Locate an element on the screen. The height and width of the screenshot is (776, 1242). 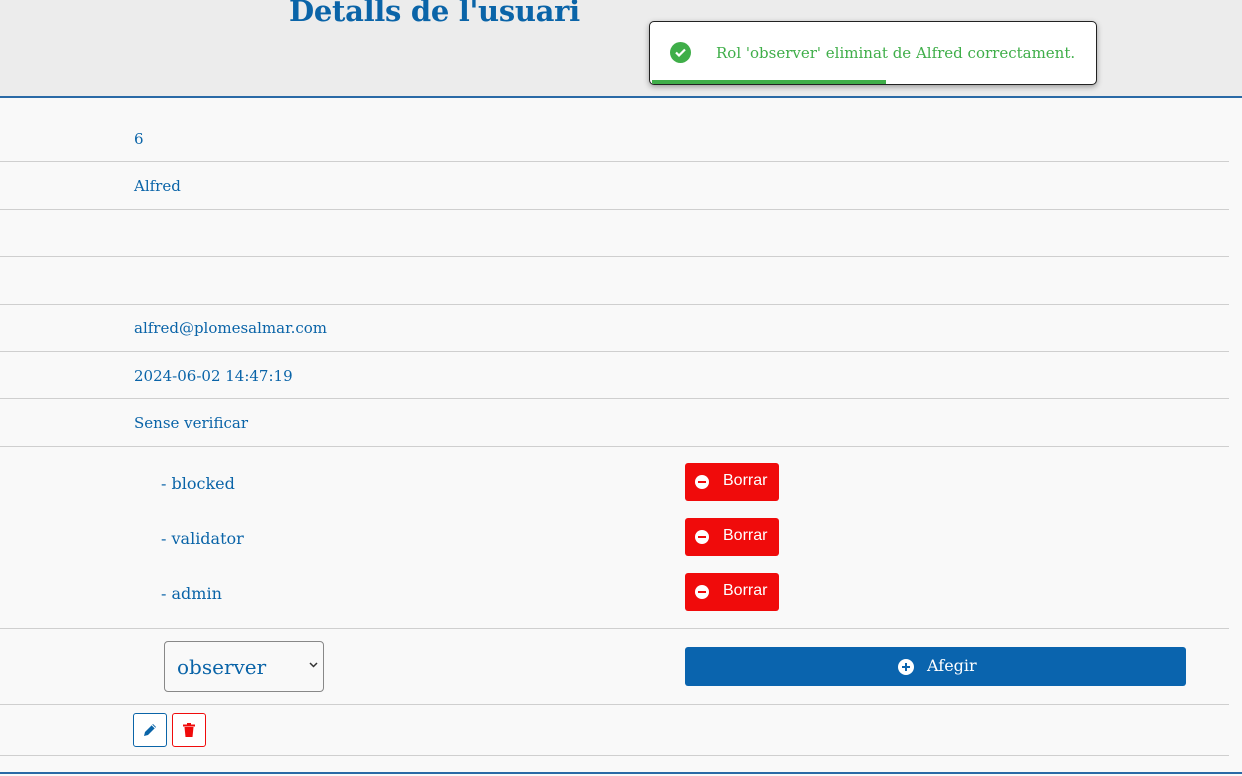
role-select-value: observer is located at coordinates (222, 667).